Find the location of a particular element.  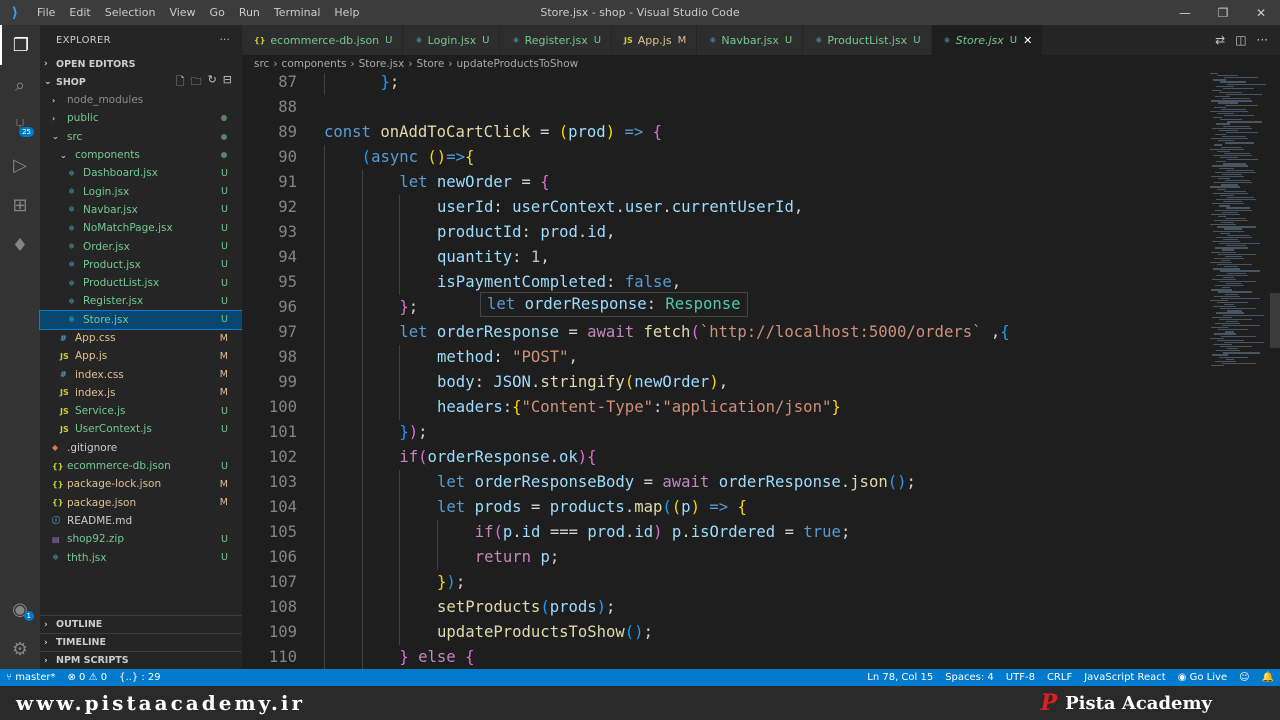

indentation: Spaces: 4 is located at coordinates (969, 677).